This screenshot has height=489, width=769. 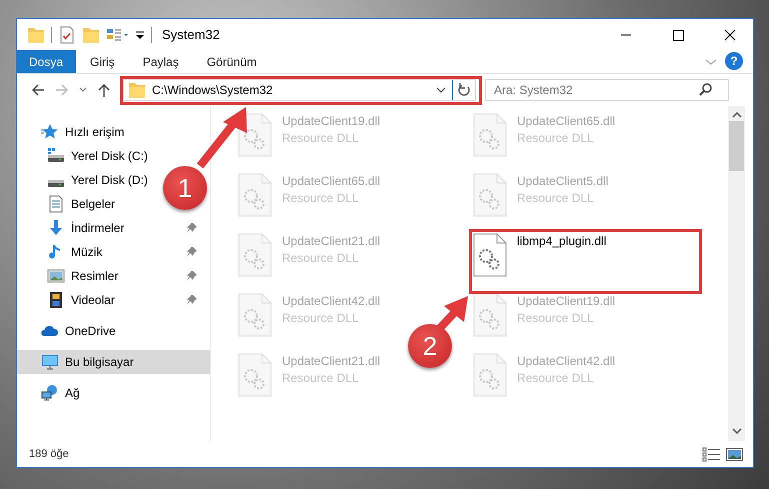 What do you see at coordinates (56, 228) in the screenshot?
I see `download-arrow-icon` at bounding box center [56, 228].